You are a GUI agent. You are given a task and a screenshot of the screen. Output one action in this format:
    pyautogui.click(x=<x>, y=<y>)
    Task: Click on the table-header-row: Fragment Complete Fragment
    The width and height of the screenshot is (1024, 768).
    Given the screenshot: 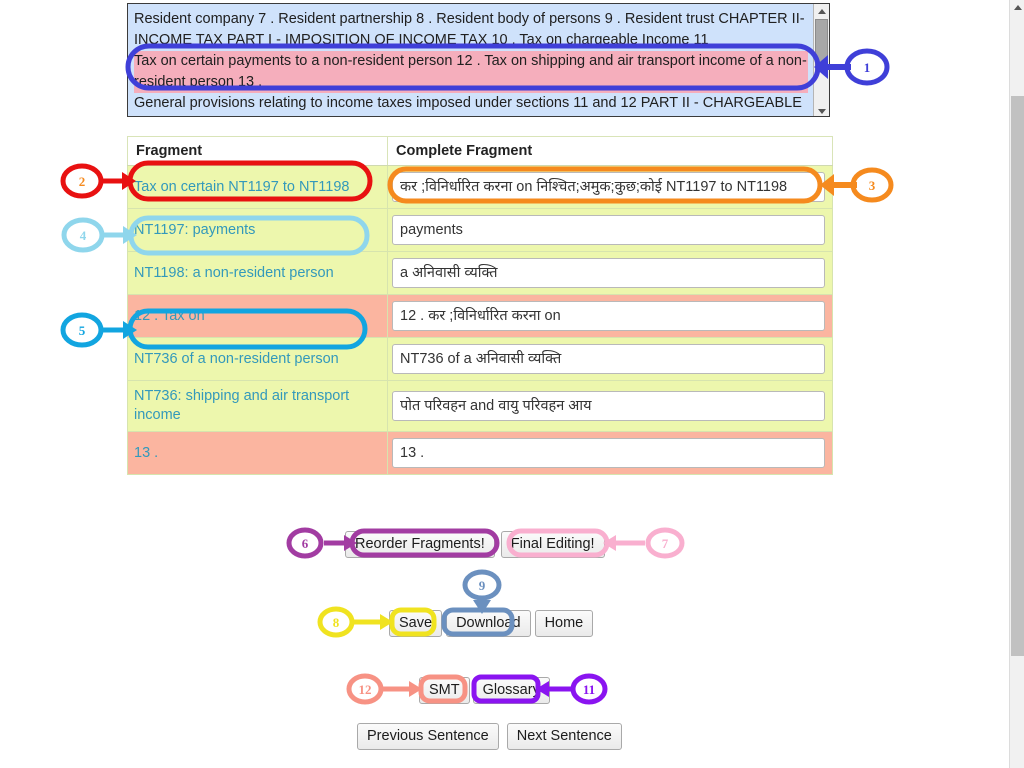 What is the action you would take?
    pyautogui.click(x=480, y=151)
    